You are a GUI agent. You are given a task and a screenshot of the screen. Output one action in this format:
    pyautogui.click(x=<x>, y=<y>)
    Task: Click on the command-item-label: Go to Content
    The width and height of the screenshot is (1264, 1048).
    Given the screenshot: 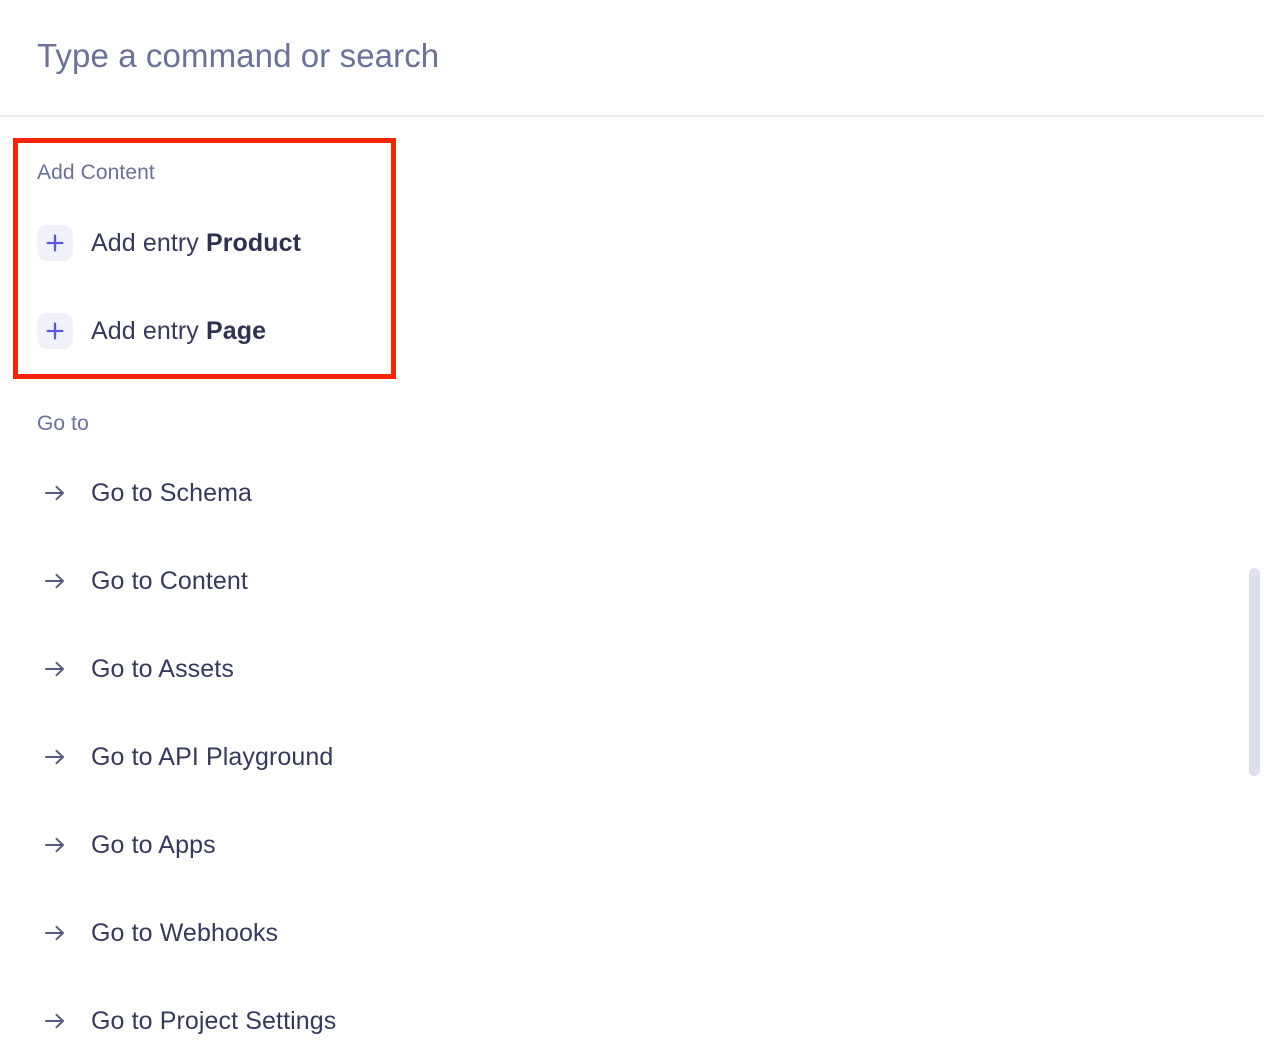 What is the action you would take?
    pyautogui.click(x=169, y=580)
    